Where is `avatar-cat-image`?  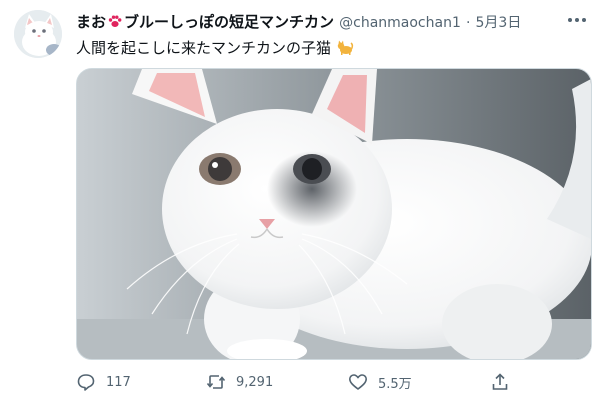 avatar-cat-image is located at coordinates (38, 34).